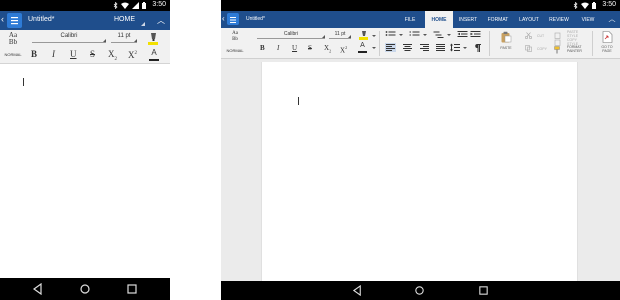 The width and height of the screenshot is (620, 300). I want to click on paste-label: PASTE, so click(506, 48).